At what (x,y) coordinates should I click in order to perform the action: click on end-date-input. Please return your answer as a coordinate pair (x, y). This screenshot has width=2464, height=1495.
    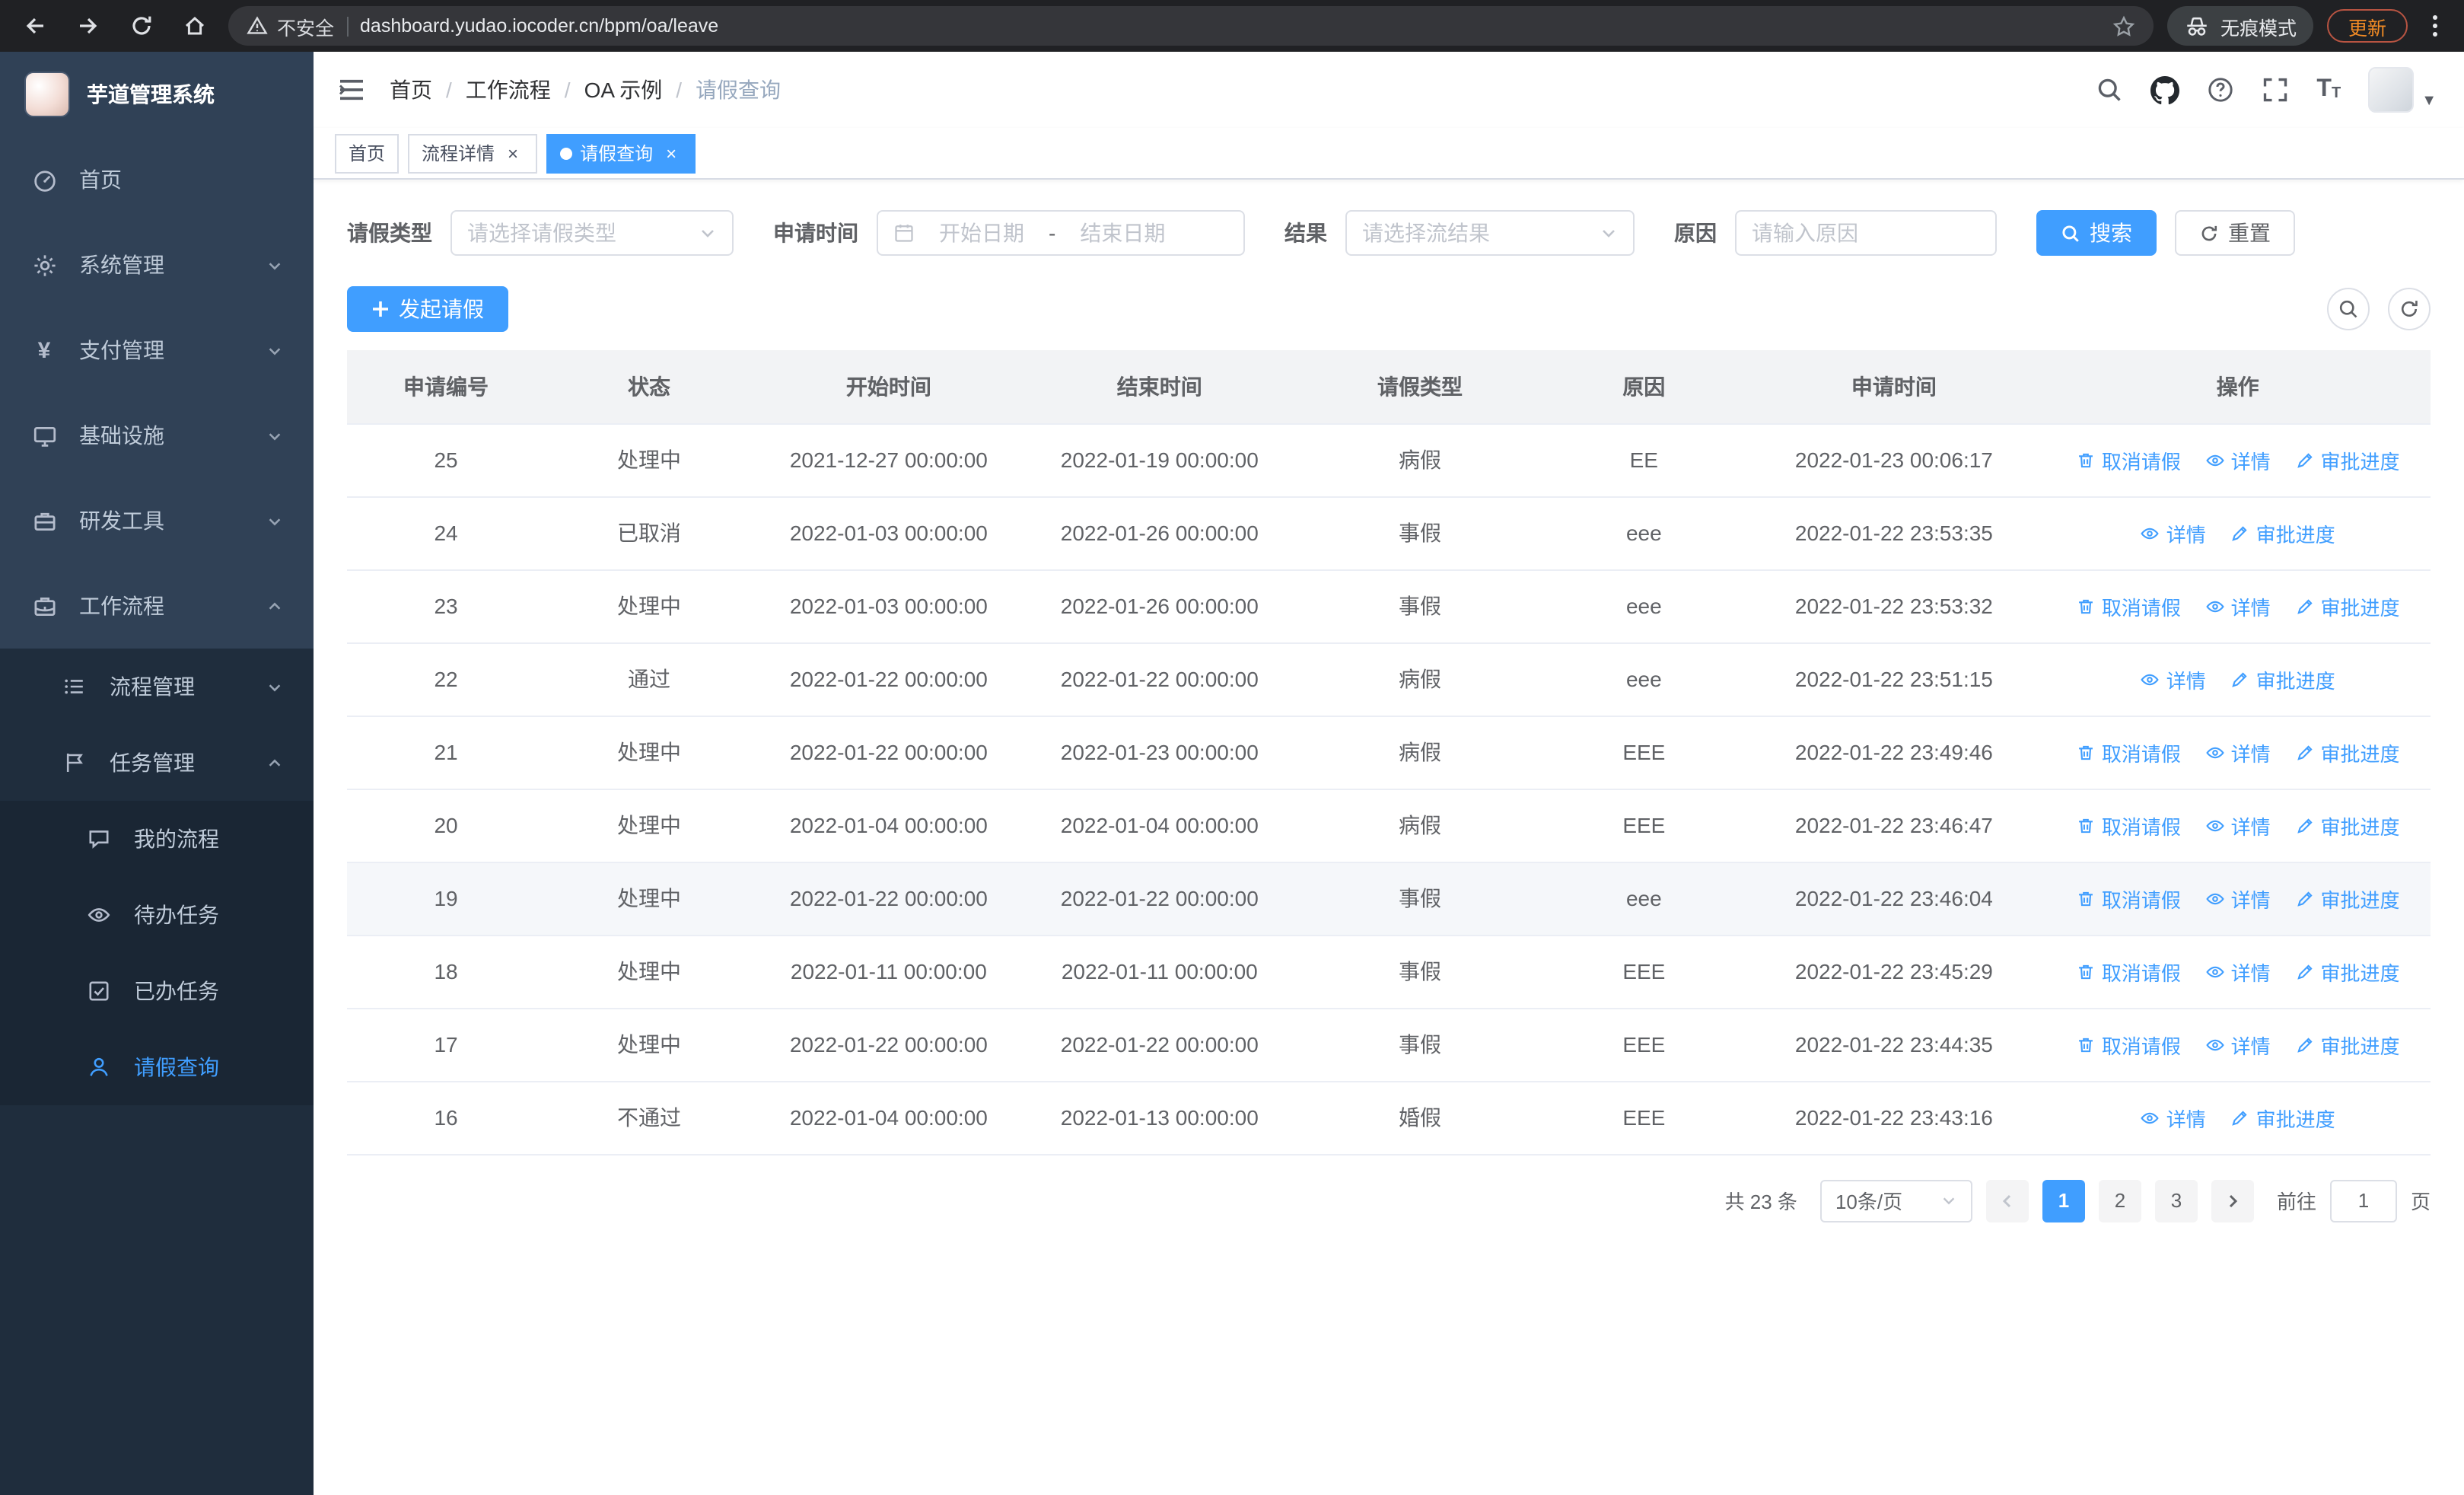
    Looking at the image, I should click on (1123, 233).